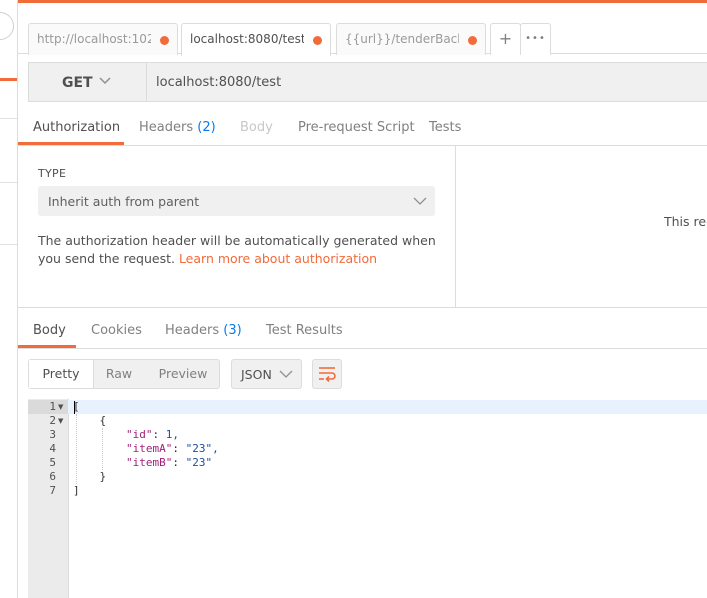 The width and height of the screenshot is (707, 598). I want to click on line-number: 1, so click(52, 406).